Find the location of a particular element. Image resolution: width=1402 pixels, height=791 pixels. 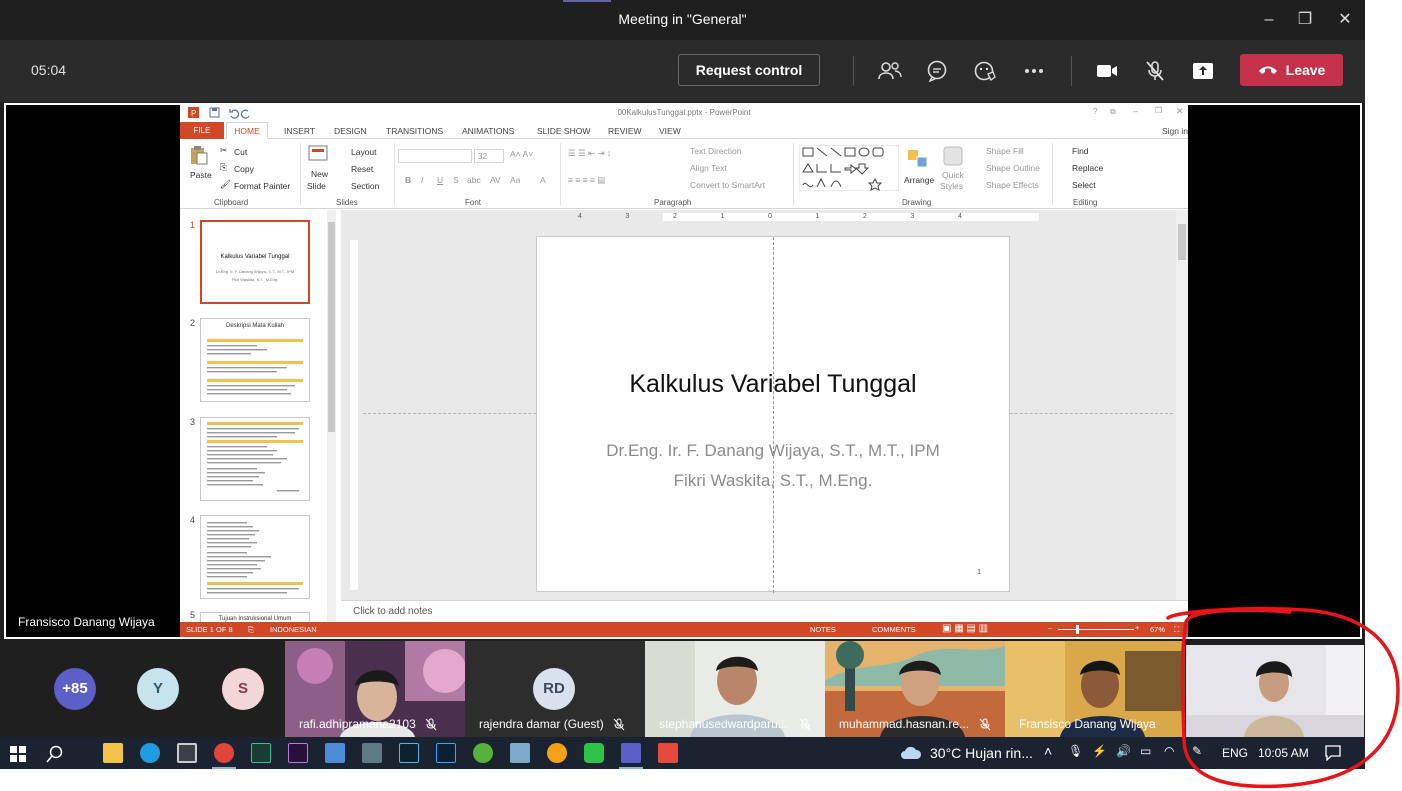

more-options-icon is located at coordinates (1034, 71).